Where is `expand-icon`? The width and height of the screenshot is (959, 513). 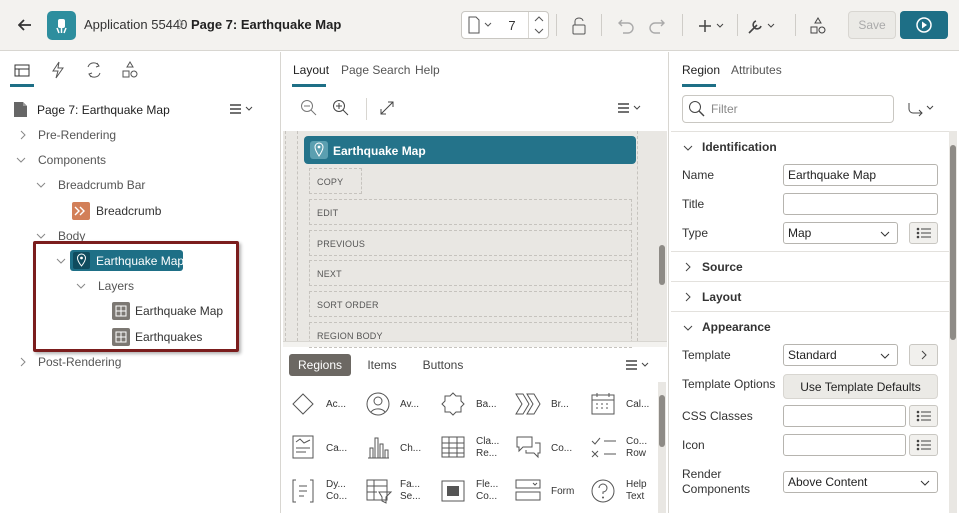 expand-icon is located at coordinates (387, 108).